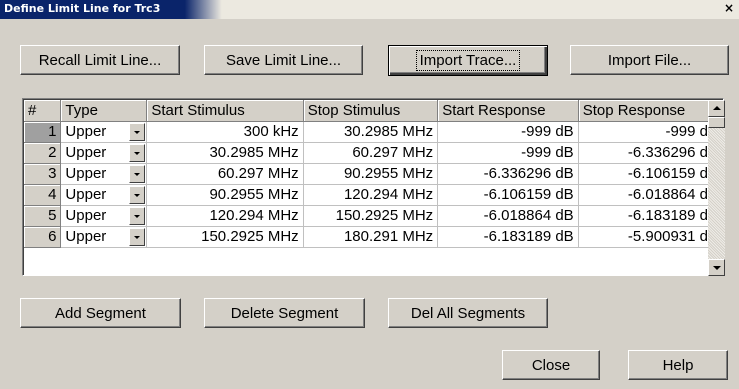 The height and width of the screenshot is (389, 739). What do you see at coordinates (43, 237) in the screenshot?
I see `row-number: 6` at bounding box center [43, 237].